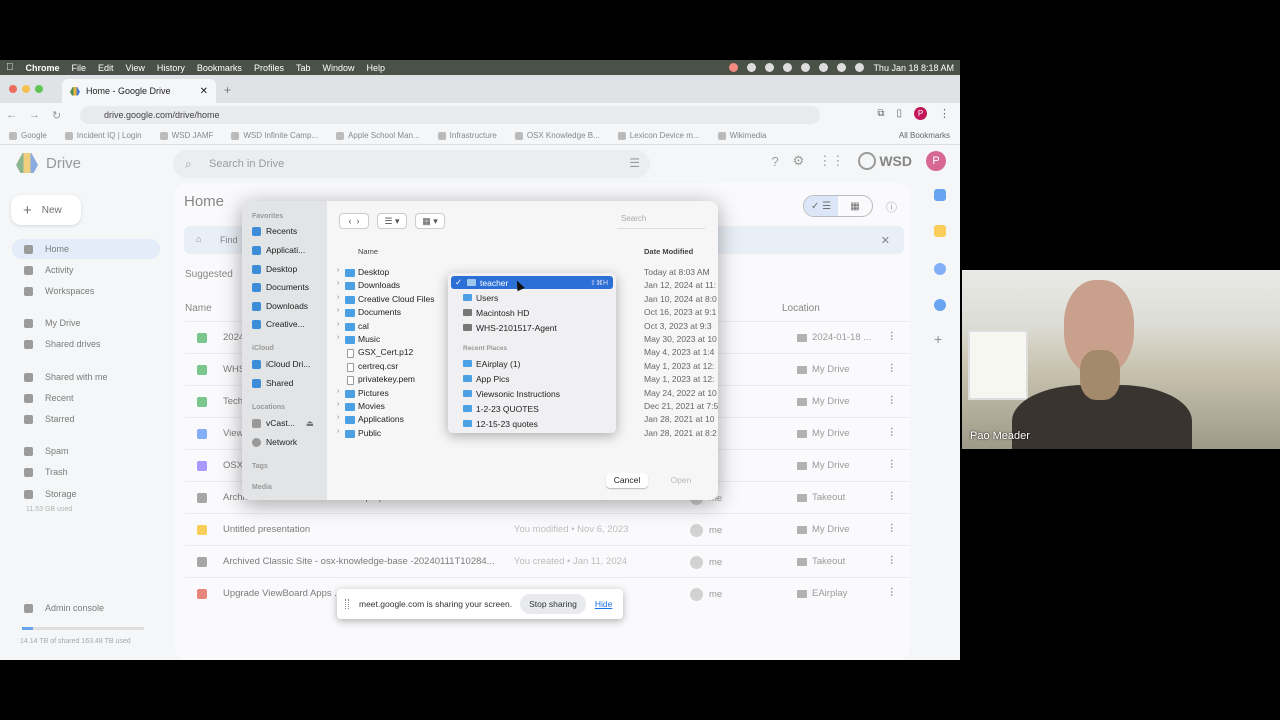 The height and width of the screenshot is (720, 1280). What do you see at coordinates (79, 68) in the screenshot?
I see `menu-file: File` at bounding box center [79, 68].